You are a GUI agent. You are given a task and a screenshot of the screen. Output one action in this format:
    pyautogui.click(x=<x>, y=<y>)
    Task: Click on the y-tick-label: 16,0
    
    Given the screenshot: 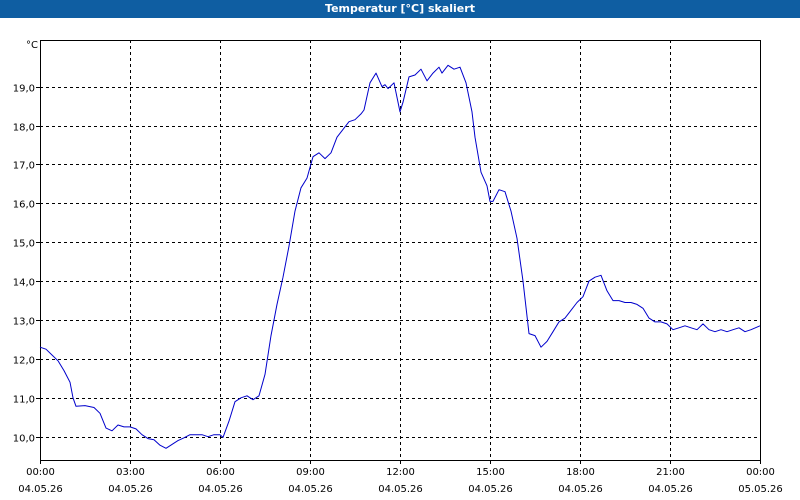 What is the action you would take?
    pyautogui.click(x=24, y=205)
    